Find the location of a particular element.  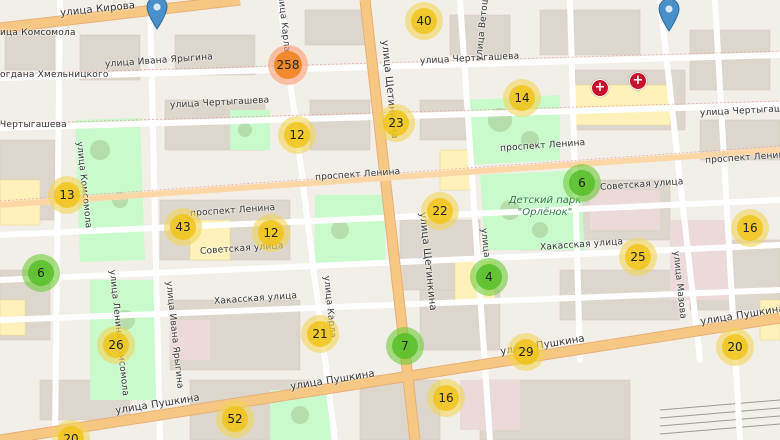

marker-cluster: 40 is located at coordinates (424, 21).